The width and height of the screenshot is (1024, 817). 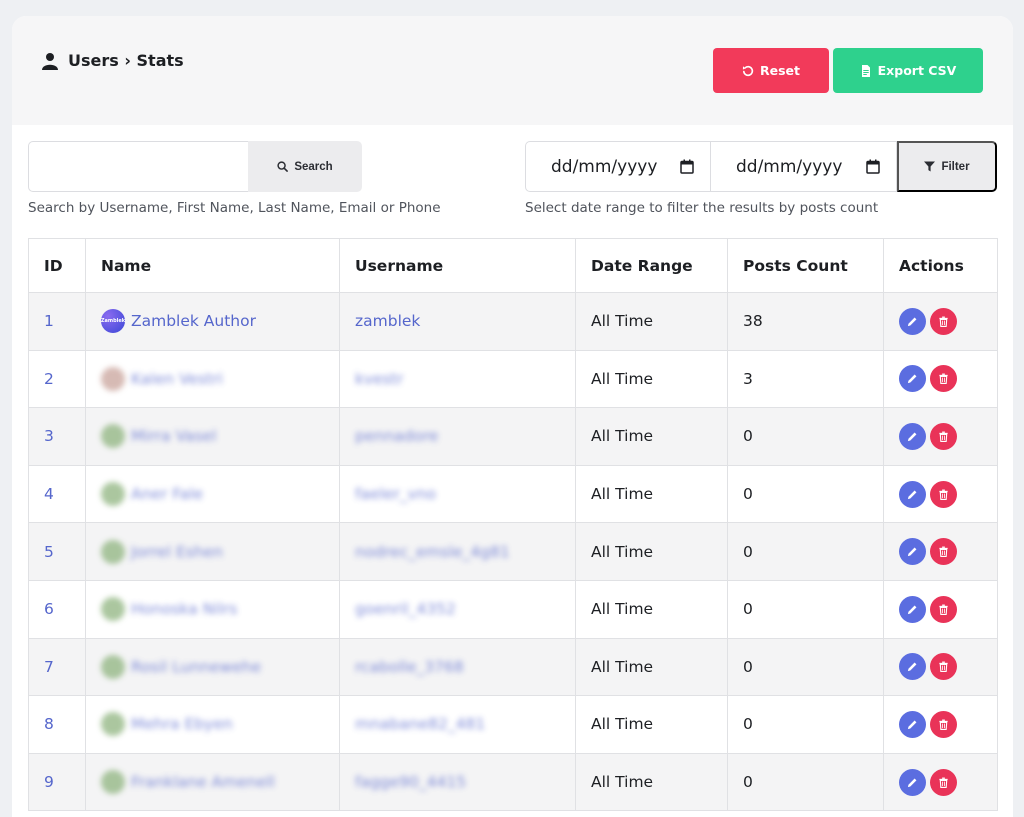 What do you see at coordinates (182, 724) in the screenshot?
I see `name-link: Mehra Ebyen` at bounding box center [182, 724].